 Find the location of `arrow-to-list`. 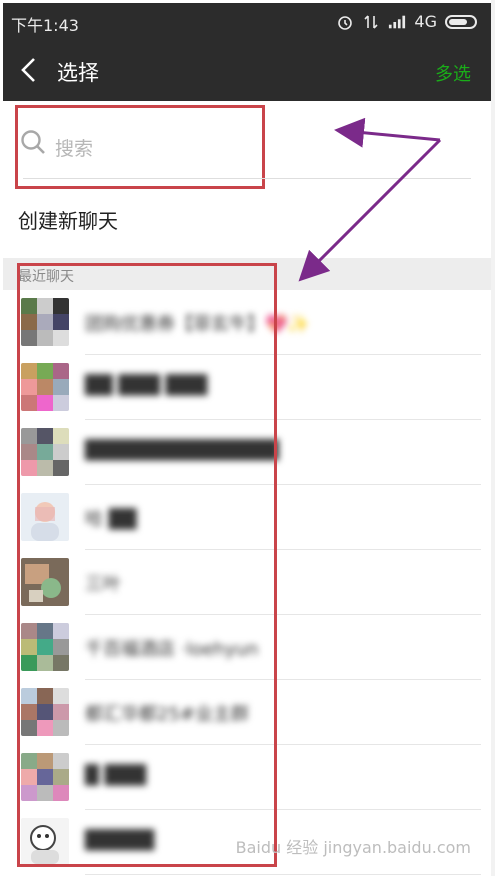

arrow-to-list is located at coordinates (370, 210).